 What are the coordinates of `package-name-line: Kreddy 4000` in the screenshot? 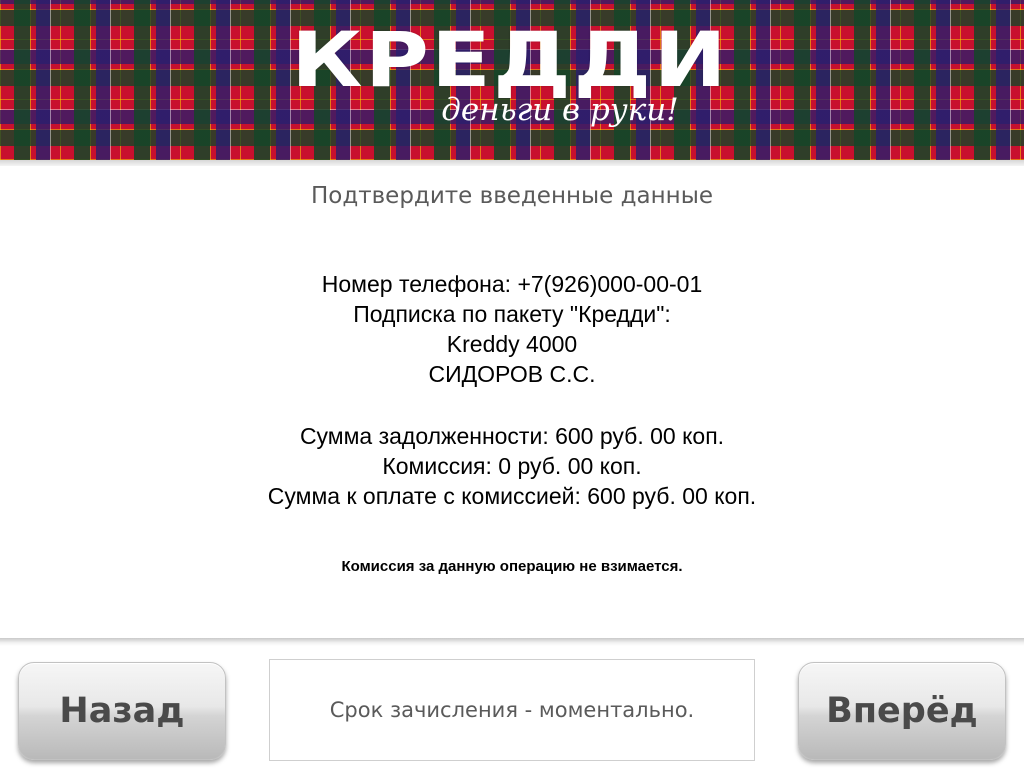 It's located at (512, 344).